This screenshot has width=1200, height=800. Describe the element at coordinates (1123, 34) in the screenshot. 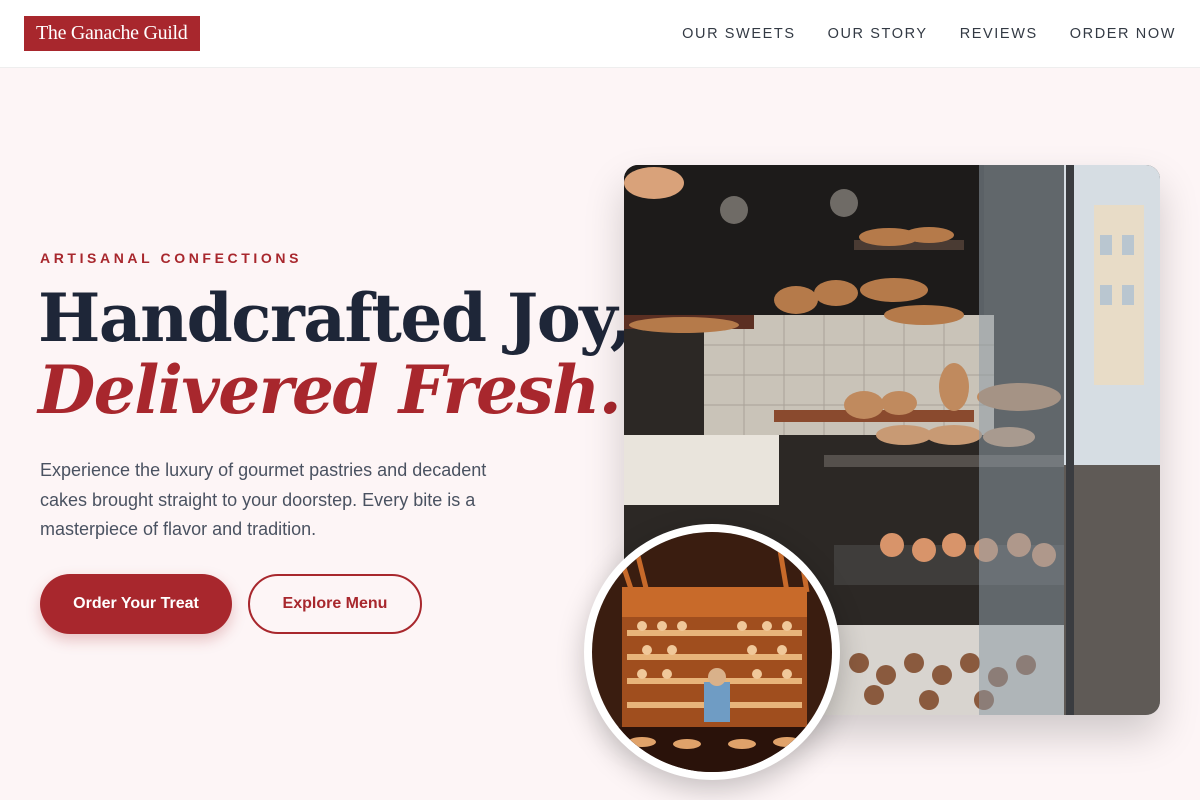

I see `nav-link-order-now: ORDER NOW` at that location.